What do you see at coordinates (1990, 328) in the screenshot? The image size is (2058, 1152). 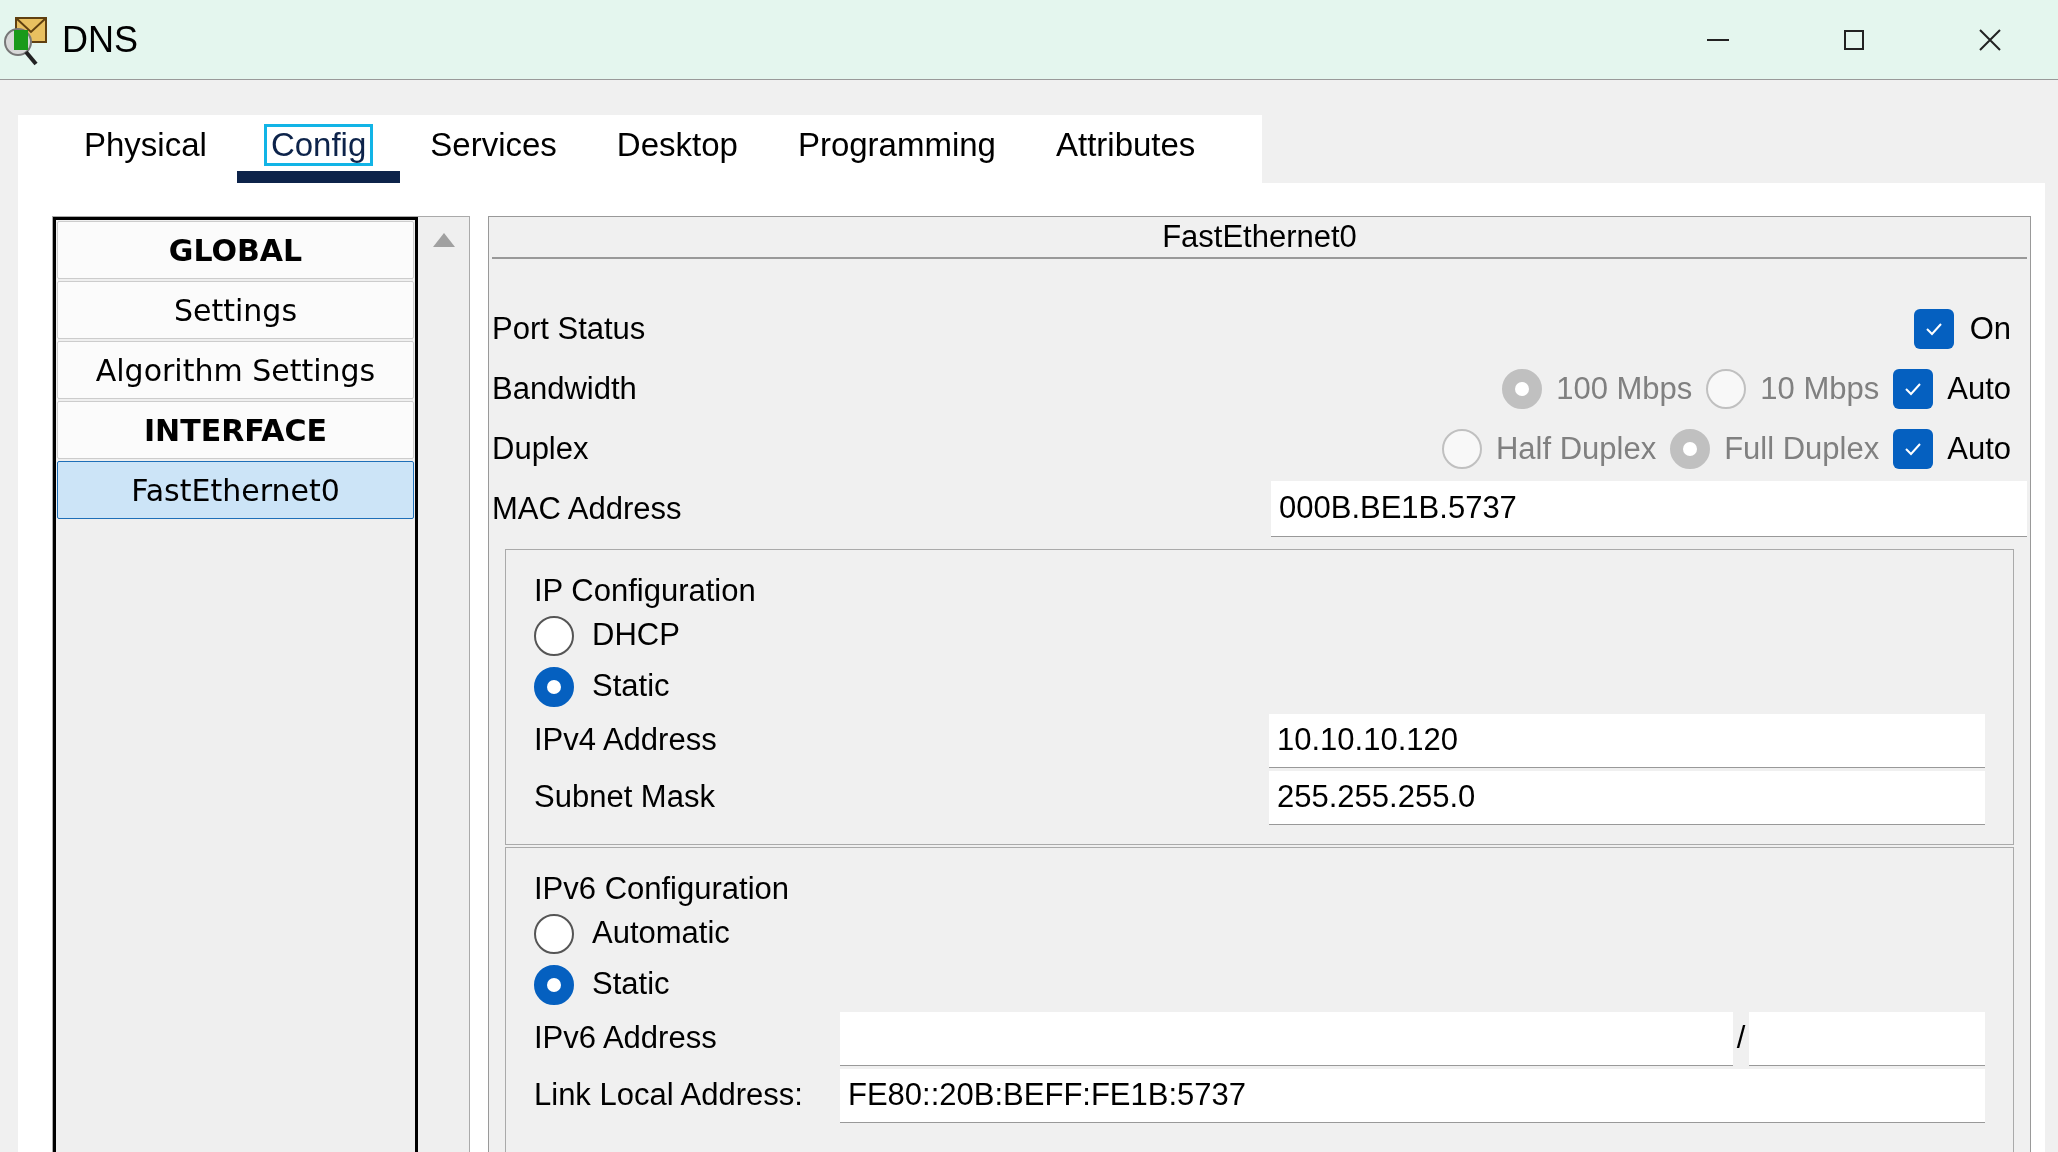 I see `option-label: On` at bounding box center [1990, 328].